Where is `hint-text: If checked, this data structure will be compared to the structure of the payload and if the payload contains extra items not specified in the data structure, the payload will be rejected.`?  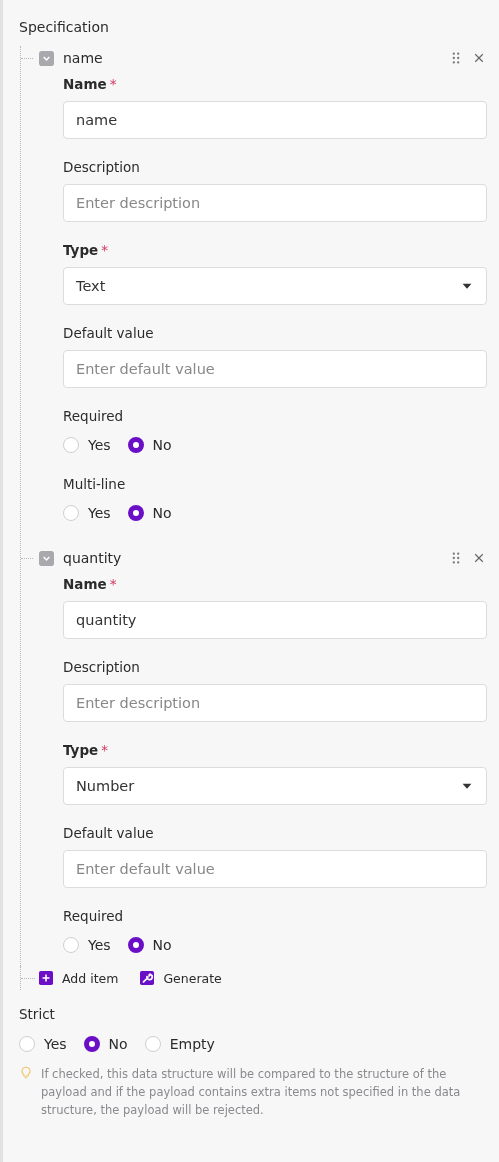
hint-text: If checked, this data structure will be compared to the structure of the payload and if the payload contains extra items not specified in the data structure, the payload will be rejected. is located at coordinates (251, 1092).